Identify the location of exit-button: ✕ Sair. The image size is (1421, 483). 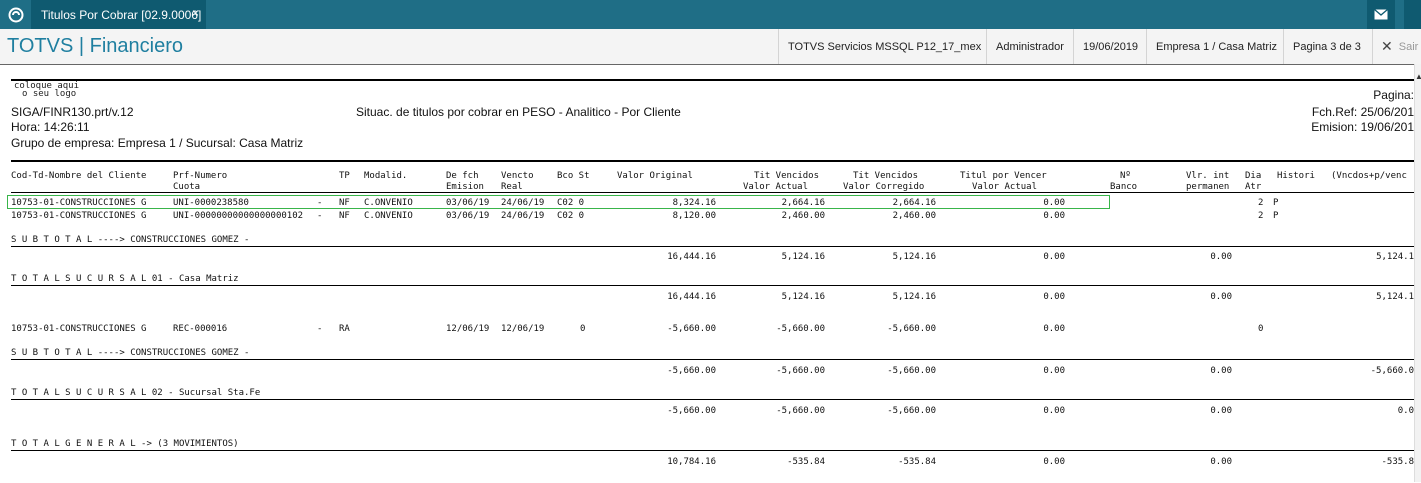
(1396, 46).